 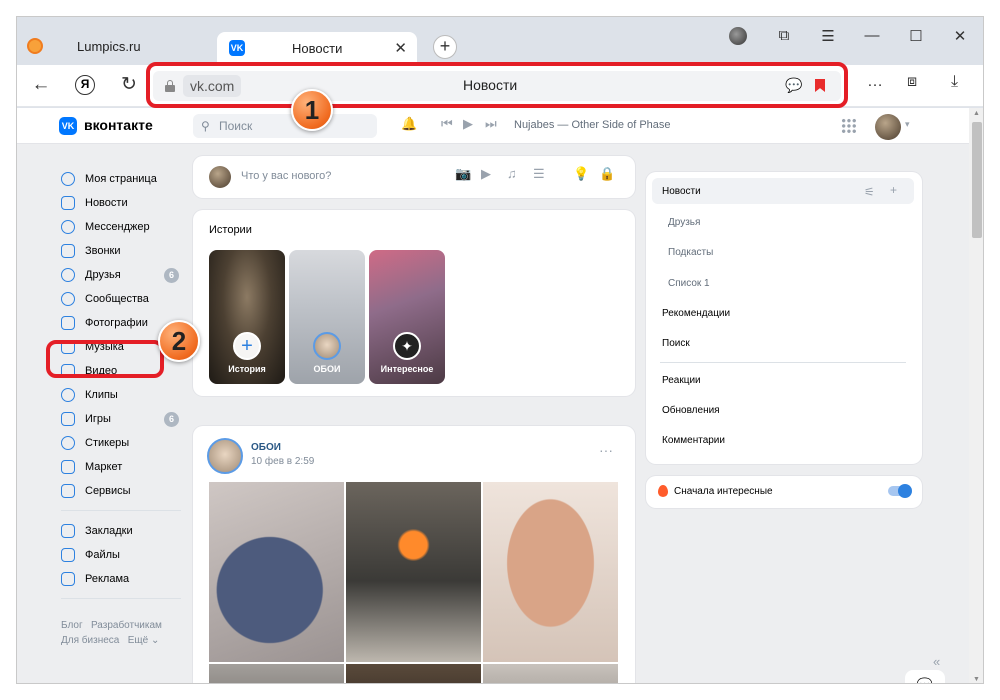 What do you see at coordinates (606, 450) in the screenshot?
I see `post-menu-icon: ···` at bounding box center [606, 450].